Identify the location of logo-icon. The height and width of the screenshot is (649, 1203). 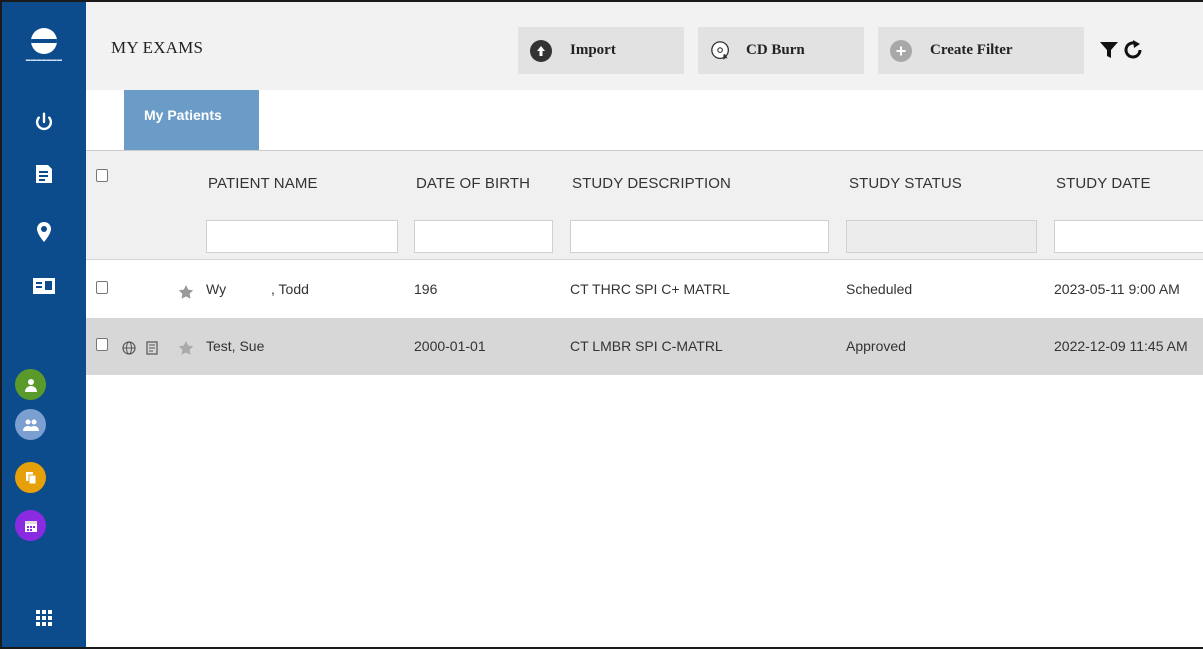
(44, 40).